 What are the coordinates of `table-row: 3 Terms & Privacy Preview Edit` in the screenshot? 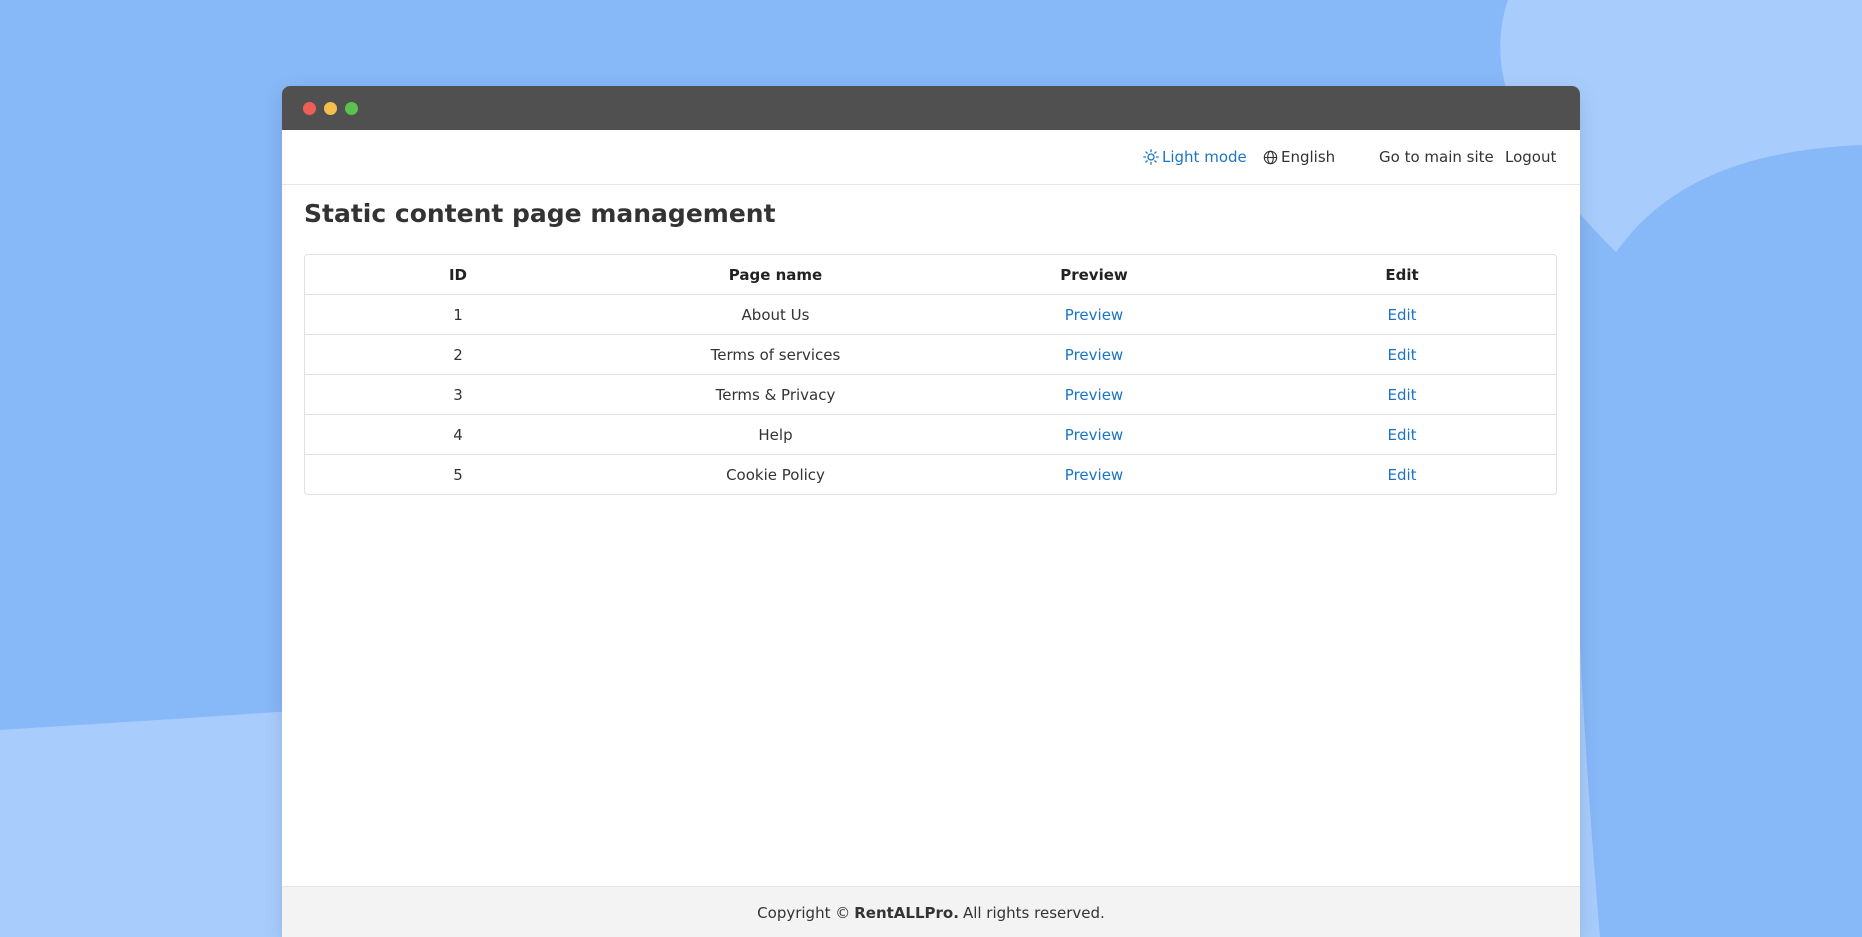 It's located at (930, 394).